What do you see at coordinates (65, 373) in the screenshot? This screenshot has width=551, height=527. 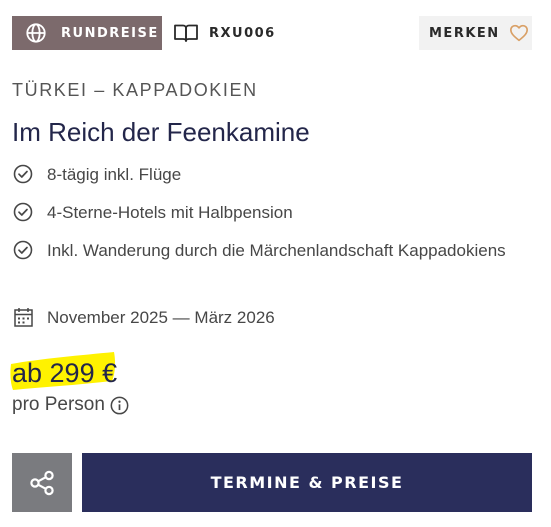 I see `price: ab 299 €` at bounding box center [65, 373].